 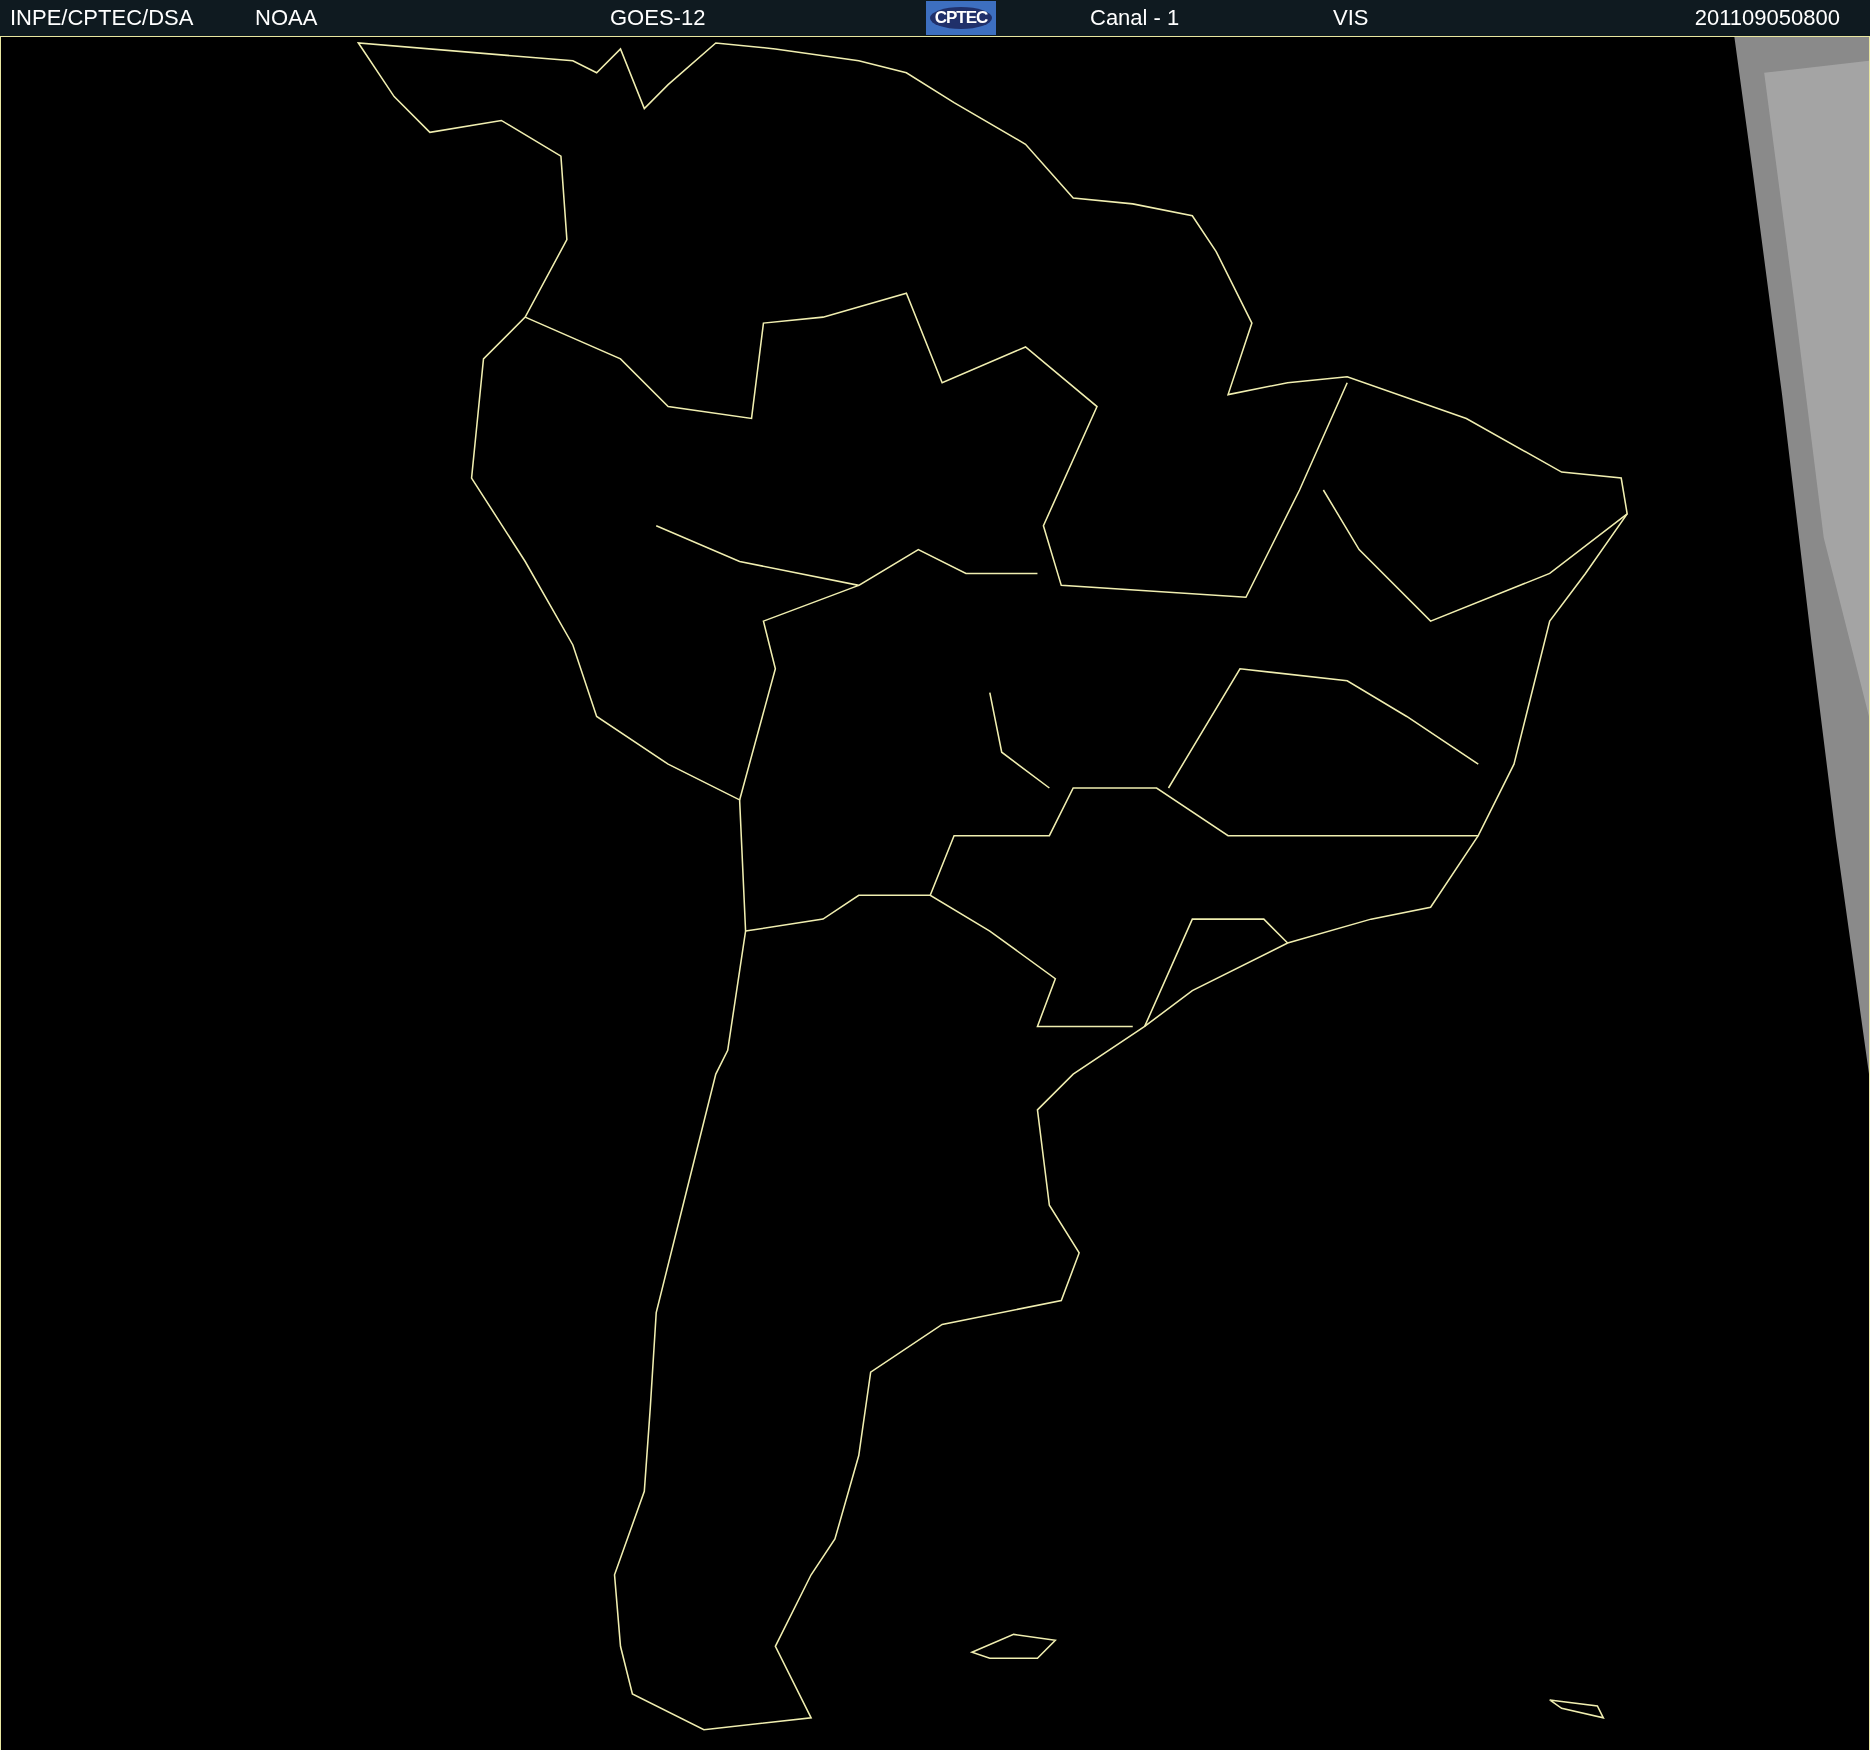 I want to click on band-label: VIS, so click(x=1351, y=18).